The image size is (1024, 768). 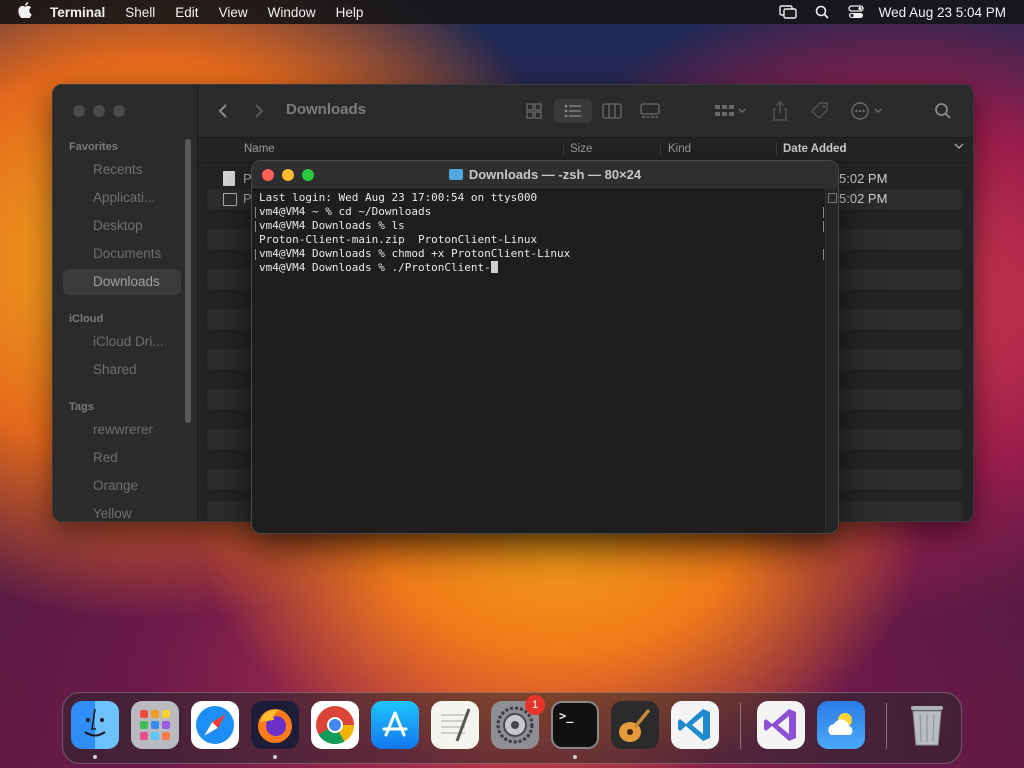 I want to click on back-chevron-icon, so click(x=223, y=111).